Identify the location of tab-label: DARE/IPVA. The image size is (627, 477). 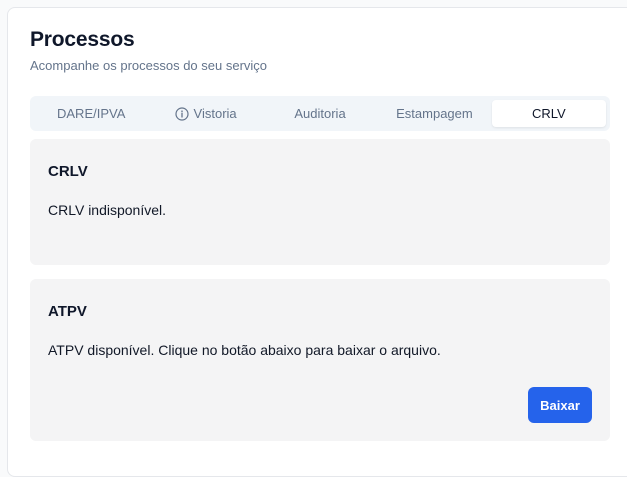
(91, 113).